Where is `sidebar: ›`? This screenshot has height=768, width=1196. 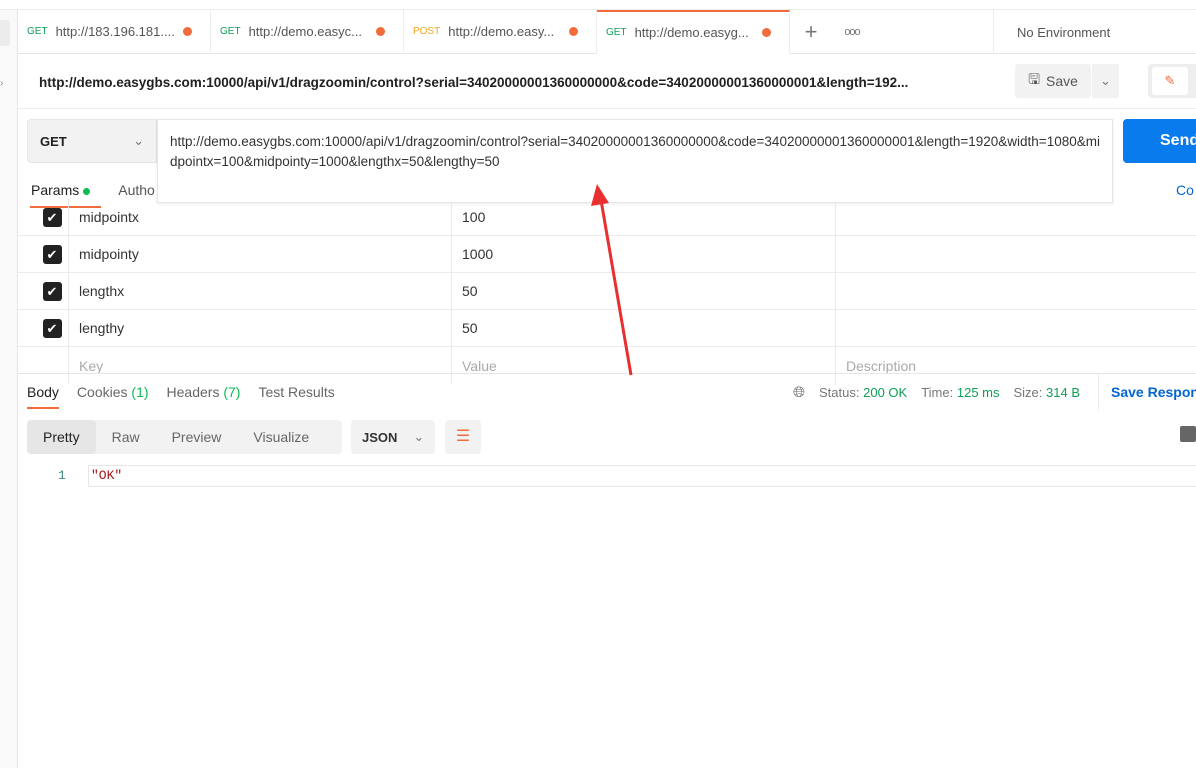 sidebar: › is located at coordinates (9, 389).